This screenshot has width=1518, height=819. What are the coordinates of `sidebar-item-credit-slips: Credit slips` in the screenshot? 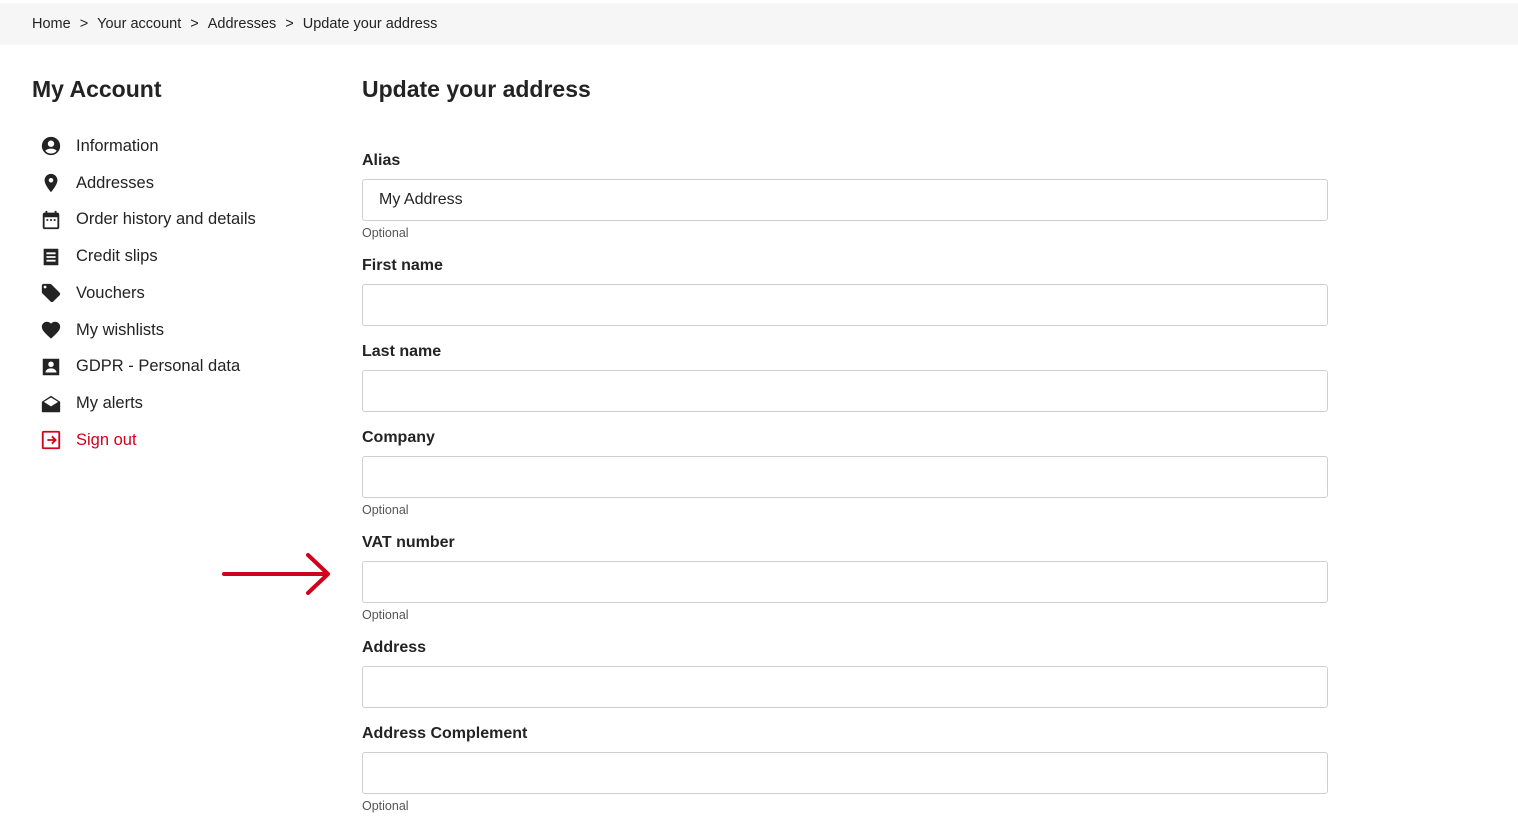 It's located at (148, 256).